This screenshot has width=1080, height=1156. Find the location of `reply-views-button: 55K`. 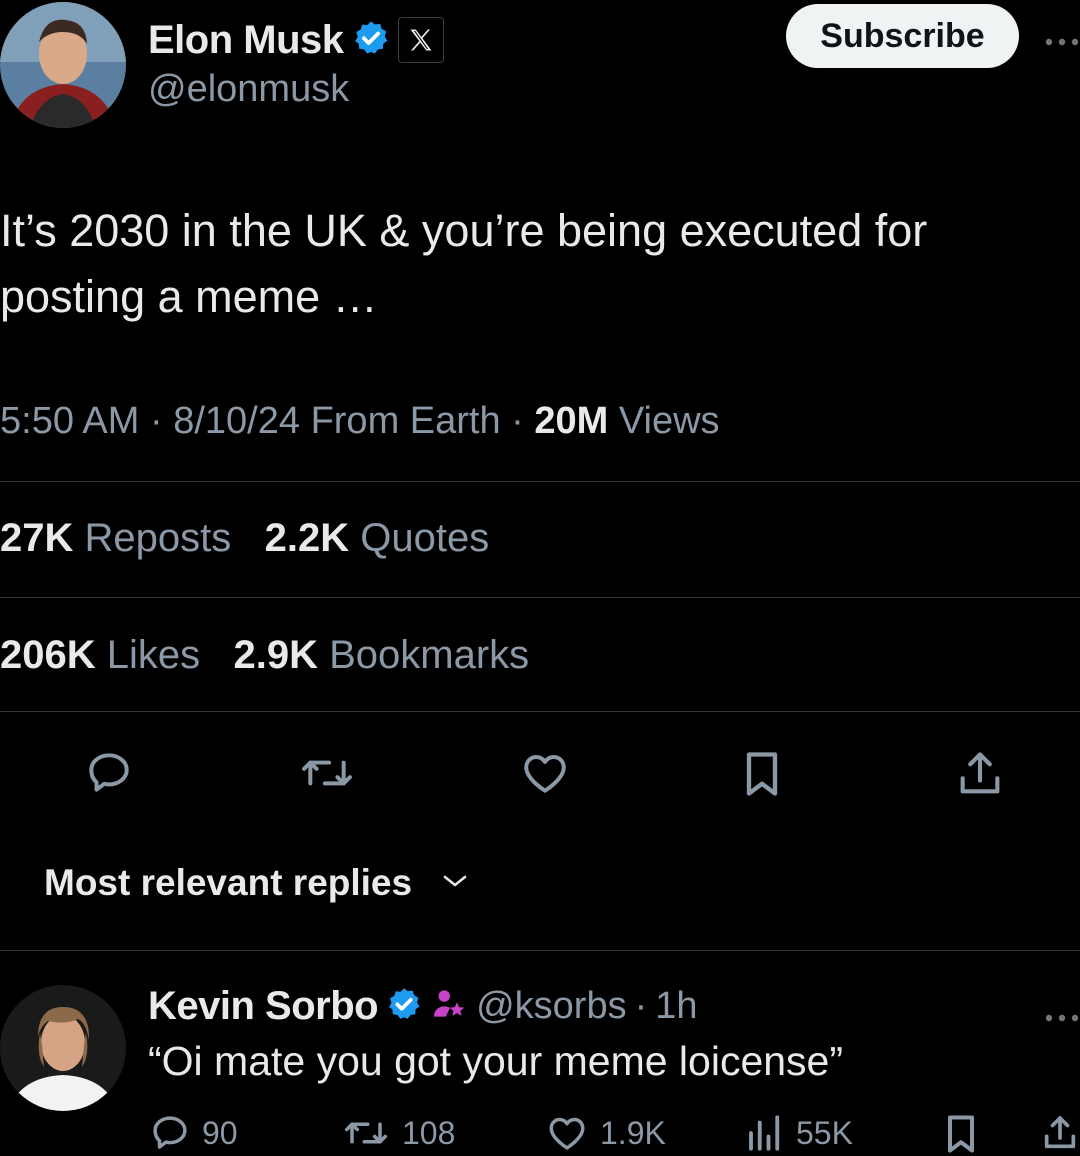

reply-views-button: 55K is located at coordinates (798, 1133).